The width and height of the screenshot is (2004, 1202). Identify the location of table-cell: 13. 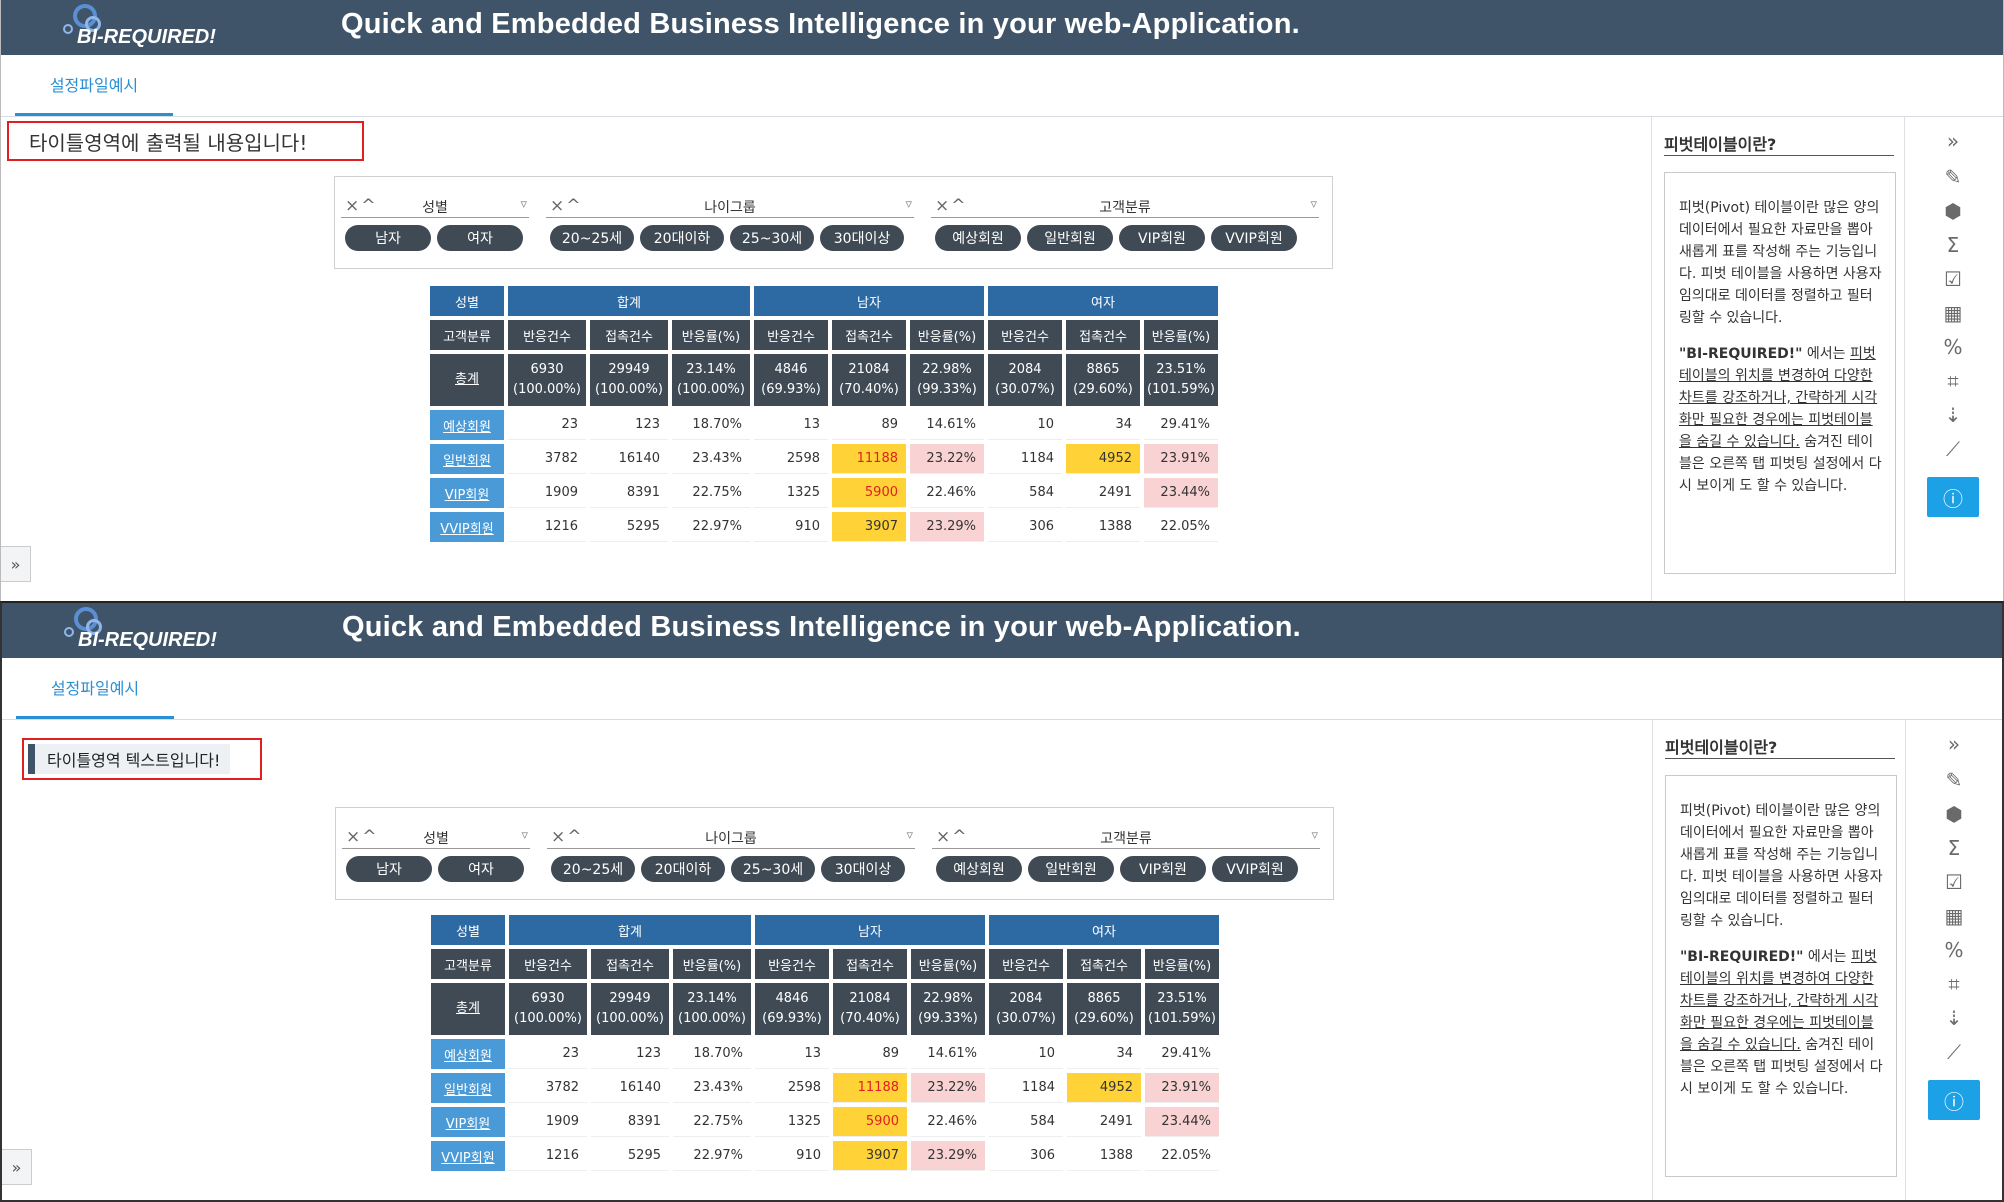
(792, 1054).